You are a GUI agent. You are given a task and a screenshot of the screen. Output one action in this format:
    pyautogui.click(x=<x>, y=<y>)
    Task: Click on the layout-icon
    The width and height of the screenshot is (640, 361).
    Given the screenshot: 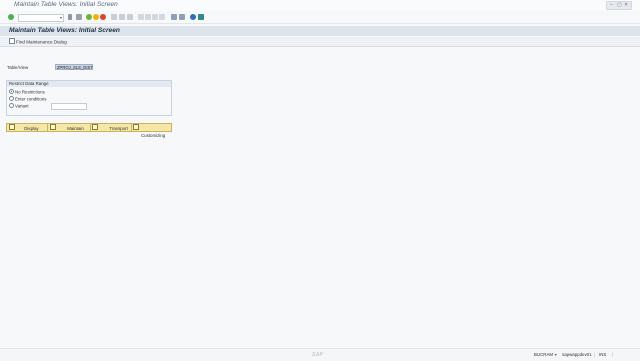 What is the action you would take?
    pyautogui.click(x=201, y=17)
    